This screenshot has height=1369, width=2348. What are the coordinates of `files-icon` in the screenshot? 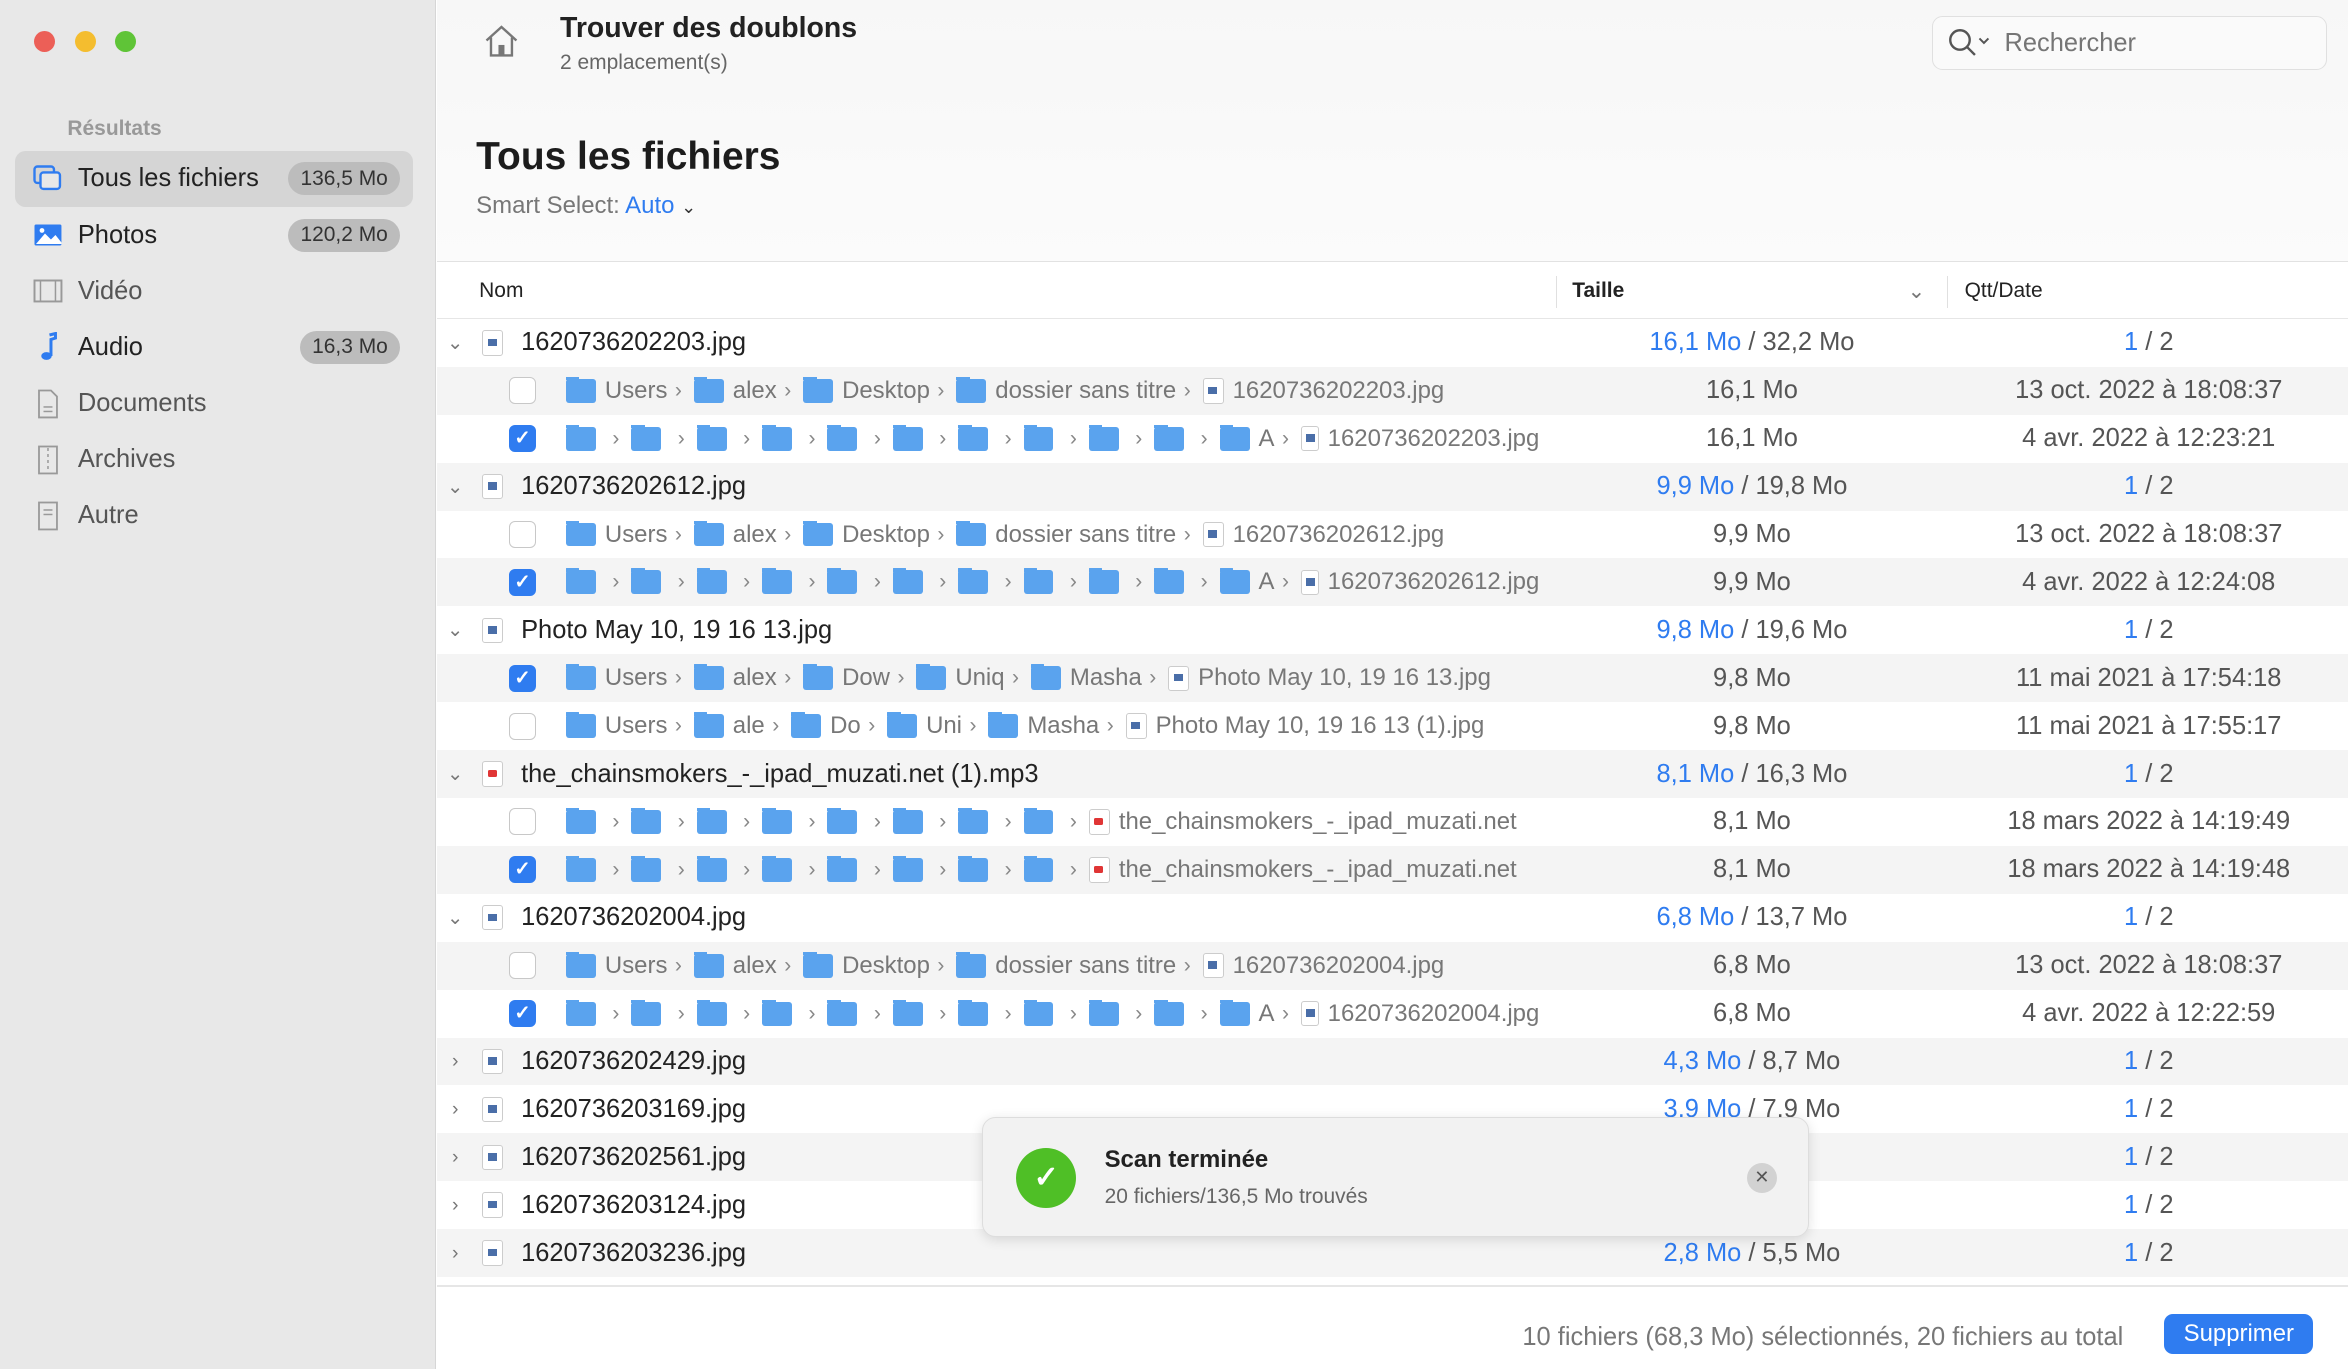 It's located at (48, 178).